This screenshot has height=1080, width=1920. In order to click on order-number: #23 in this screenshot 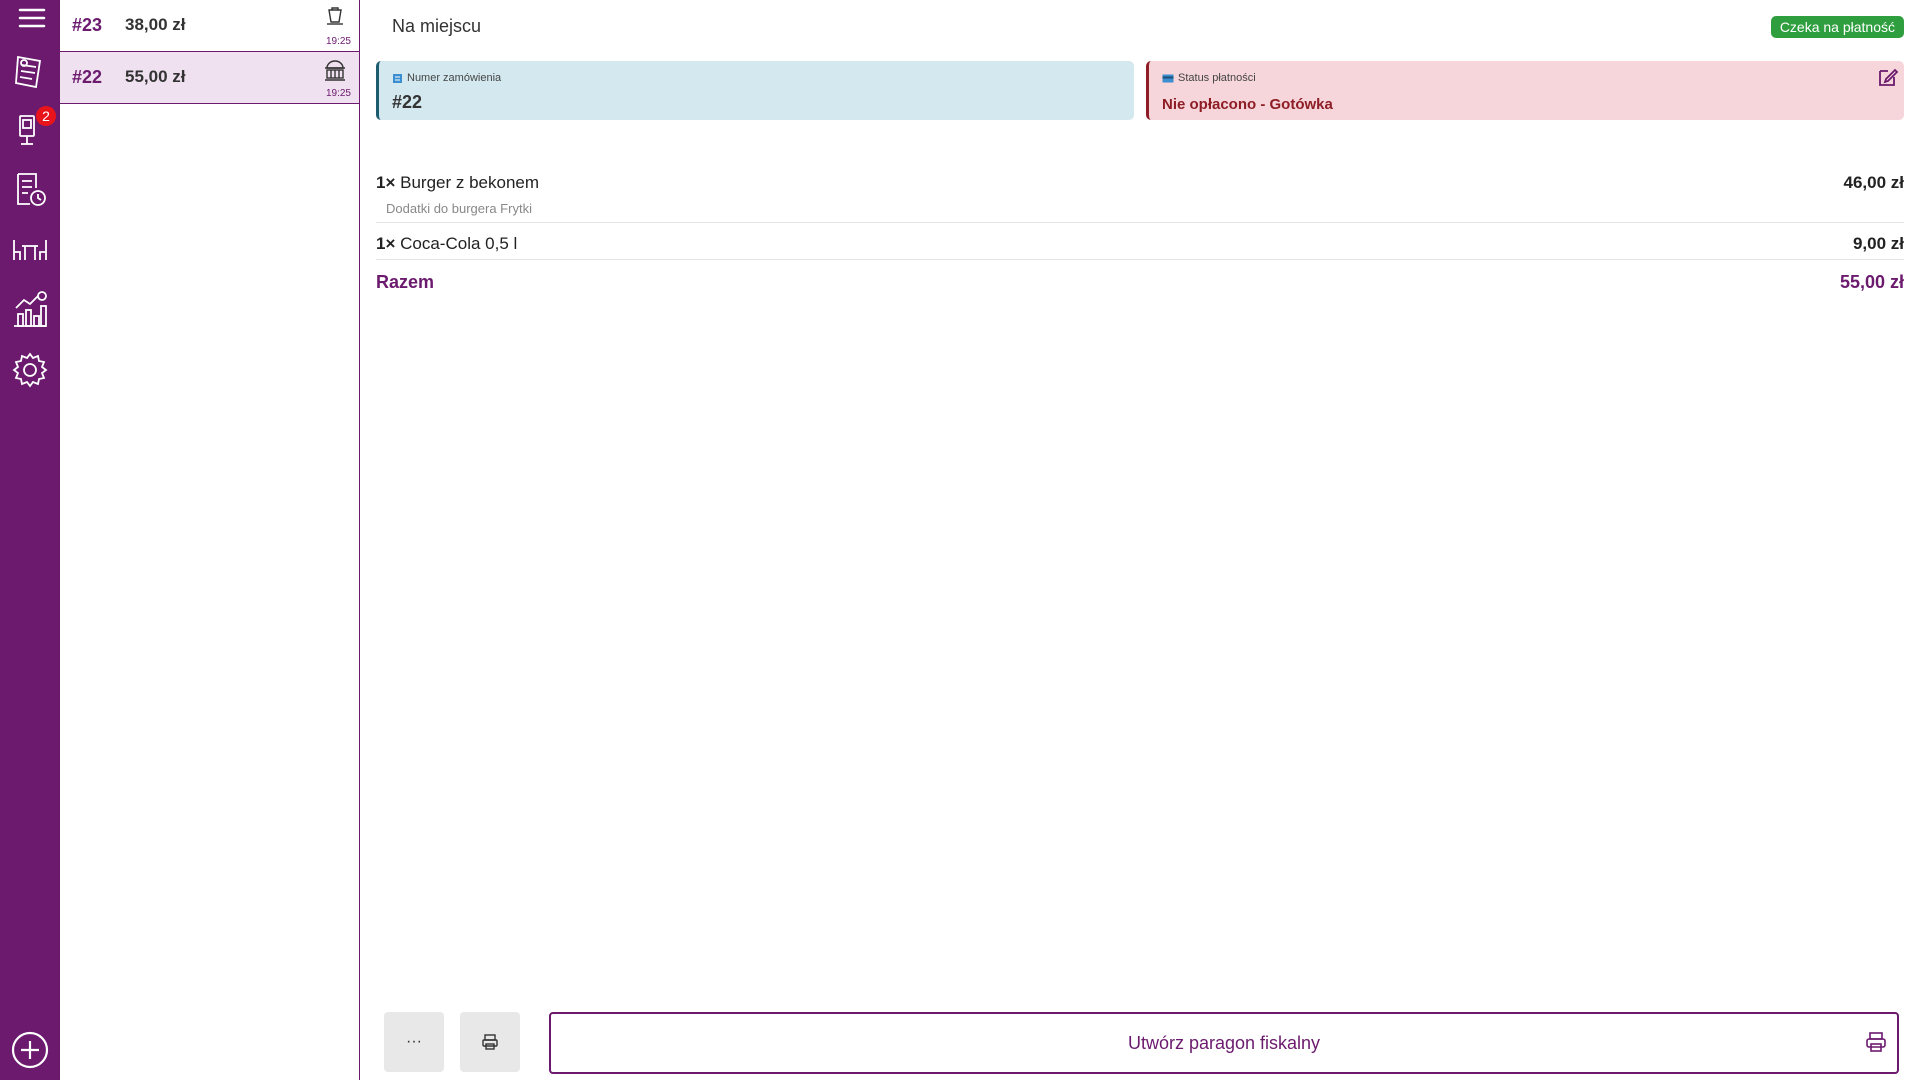, I will do `click(87, 25)`.